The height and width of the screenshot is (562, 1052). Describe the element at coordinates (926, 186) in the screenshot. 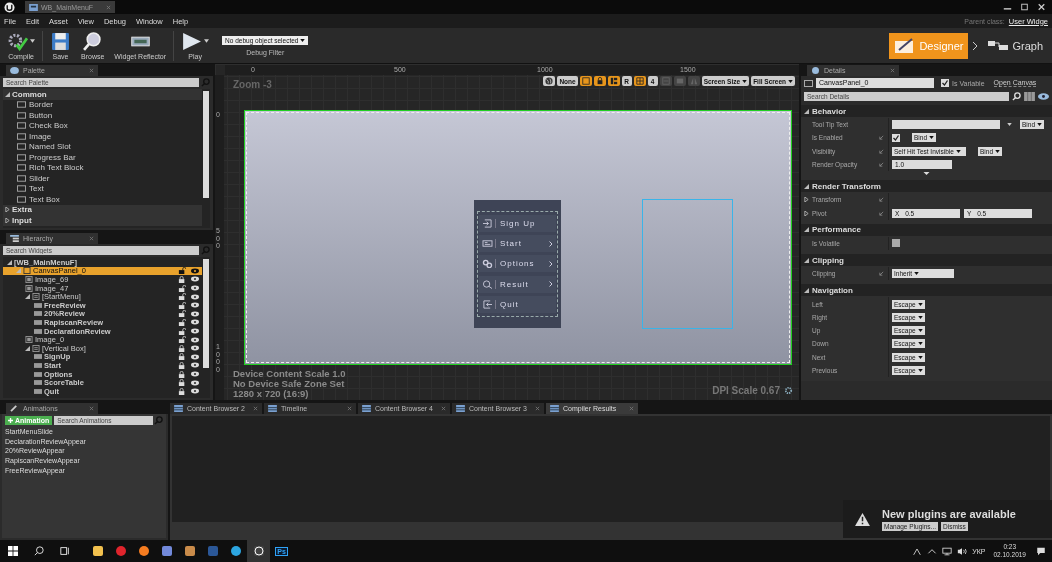

I see `section-header: Render Transform` at that location.